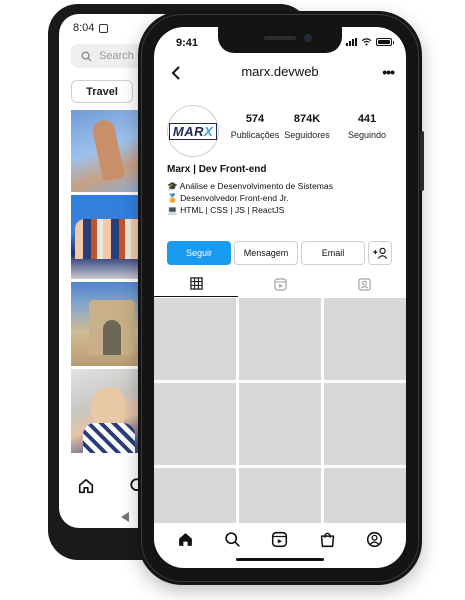 The width and height of the screenshot is (465, 600). I want to click on add-user-icon, so click(380, 253).